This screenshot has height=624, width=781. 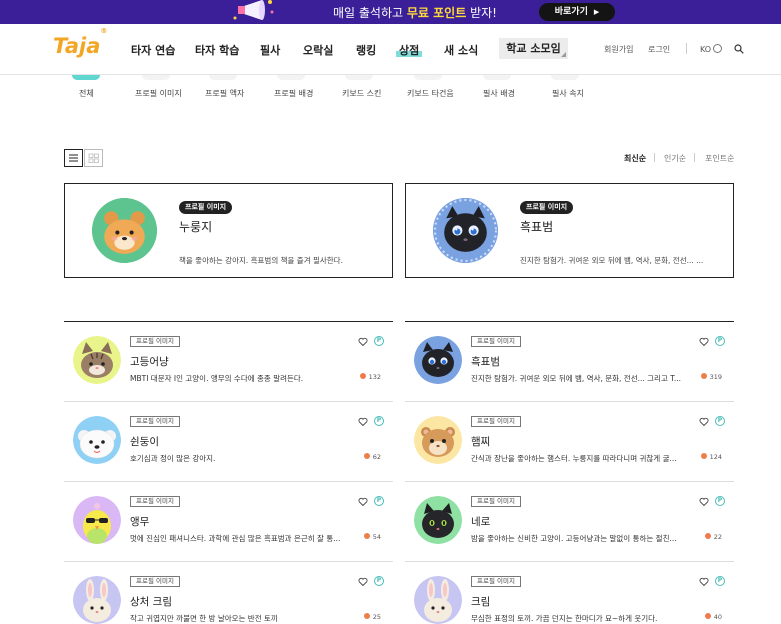 What do you see at coordinates (217, 50) in the screenshot?
I see `nav-item-typing-study: 타자 학습` at bounding box center [217, 50].